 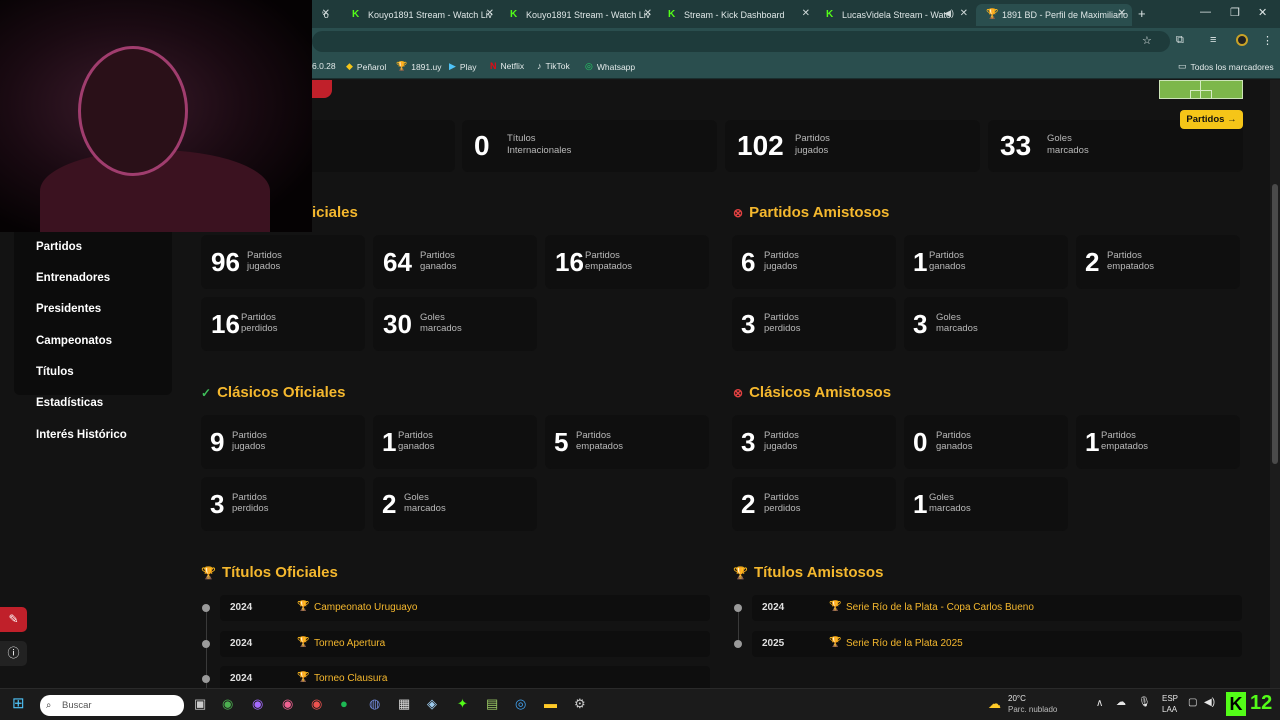 What do you see at coordinates (1261, 703) in the screenshot?
I see `kick-viewer-count: 12` at bounding box center [1261, 703].